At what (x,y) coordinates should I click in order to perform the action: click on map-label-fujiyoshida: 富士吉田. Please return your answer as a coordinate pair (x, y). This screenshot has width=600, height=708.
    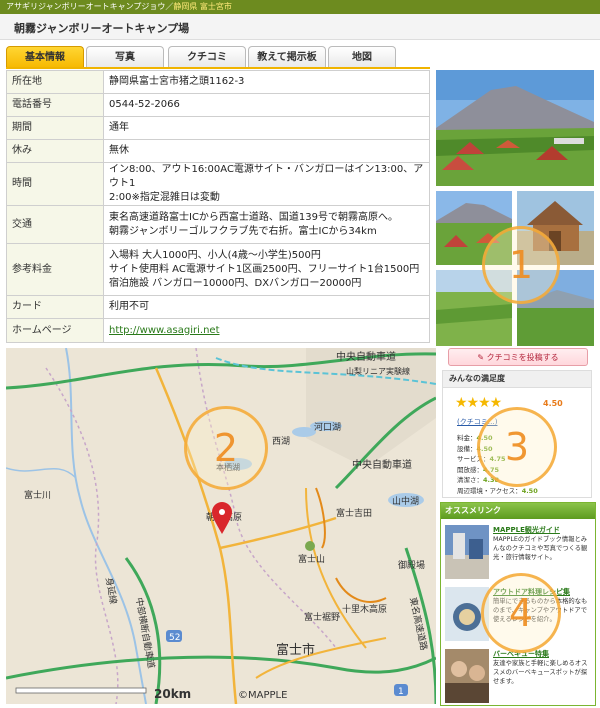
    Looking at the image, I should click on (354, 513).